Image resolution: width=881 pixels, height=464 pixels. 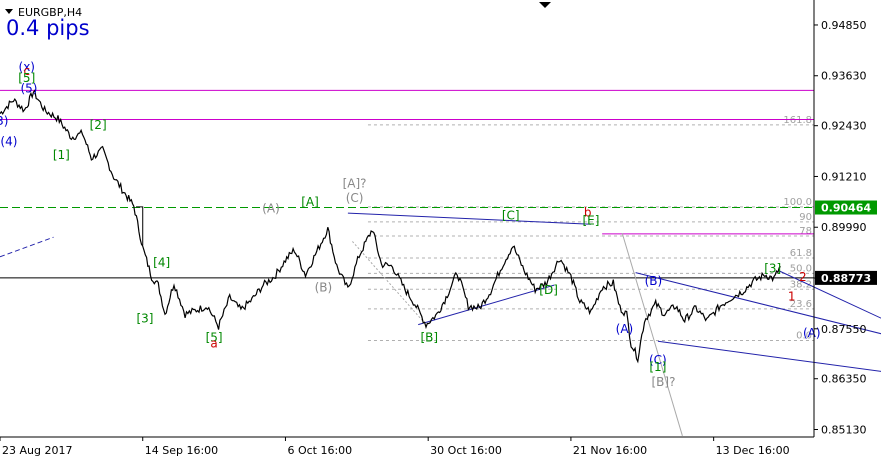 What do you see at coordinates (4, 121) in the screenshot?
I see `wave-label: 3)` at bounding box center [4, 121].